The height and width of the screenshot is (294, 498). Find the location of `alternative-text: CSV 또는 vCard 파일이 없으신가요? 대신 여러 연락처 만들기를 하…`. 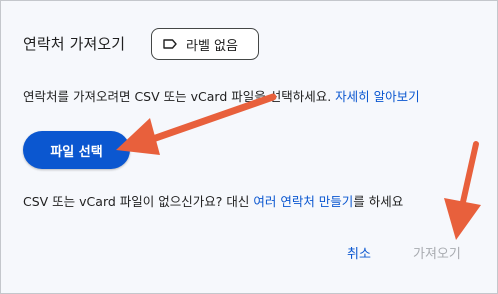

alternative-text: CSV 또는 vCard 파일이 없으신가요? 대신 여러 연락처 만들기를 하… is located at coordinates (258, 200).